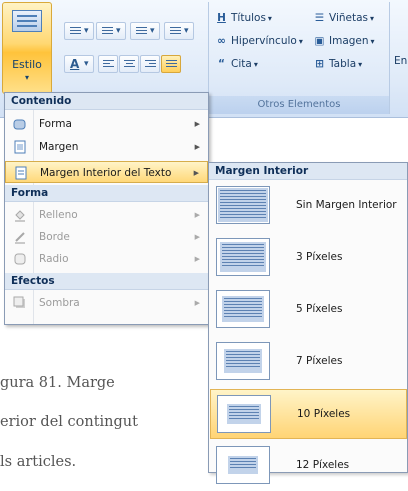 This screenshot has width=408, height=491. I want to click on menu-item-relleno: Relleno ▶, so click(106, 215).